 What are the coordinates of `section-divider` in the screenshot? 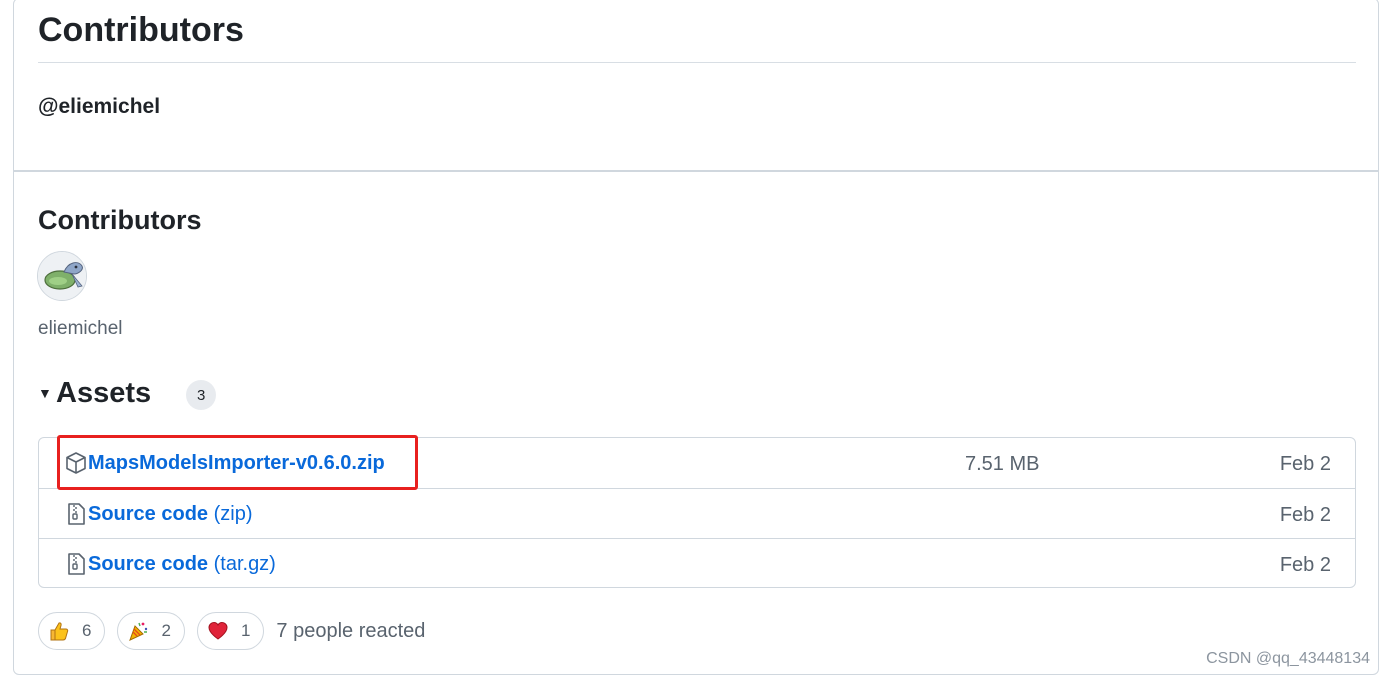 It's located at (696, 171).